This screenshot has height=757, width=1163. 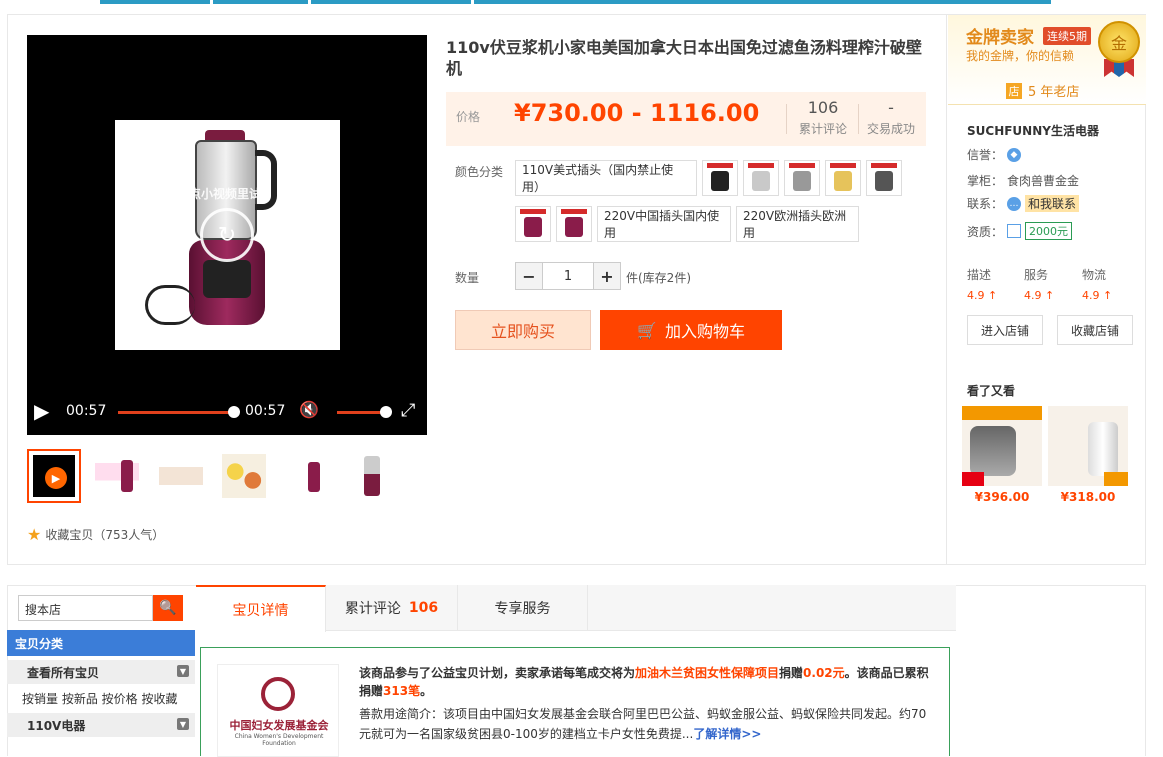 I want to click on price-value: ¥730.00 - 1116.00, so click(x=637, y=113).